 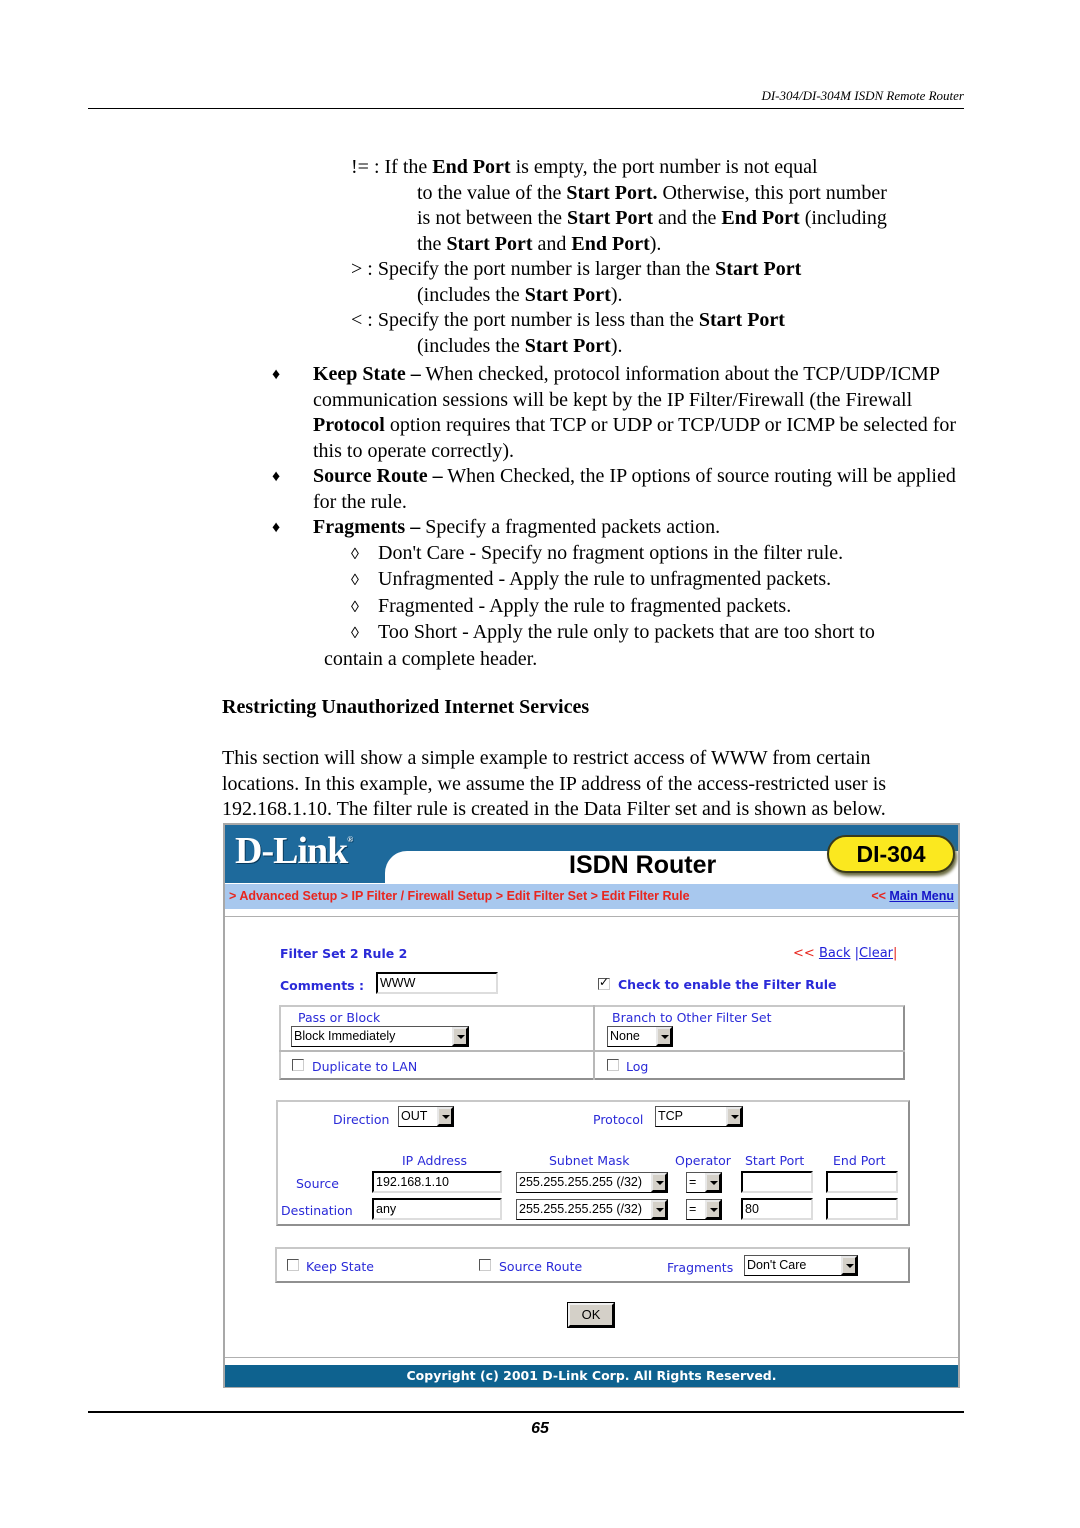 What do you see at coordinates (378, 476) in the screenshot?
I see `bullet-term: Source Route –` at bounding box center [378, 476].